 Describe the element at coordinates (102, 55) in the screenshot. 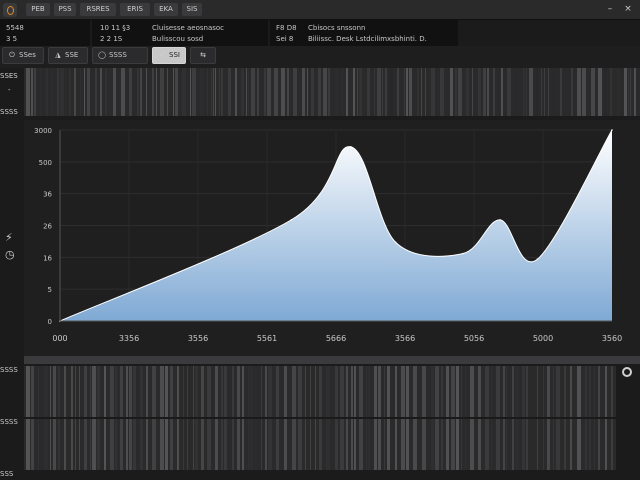

I see `circle-icon: ◯` at that location.